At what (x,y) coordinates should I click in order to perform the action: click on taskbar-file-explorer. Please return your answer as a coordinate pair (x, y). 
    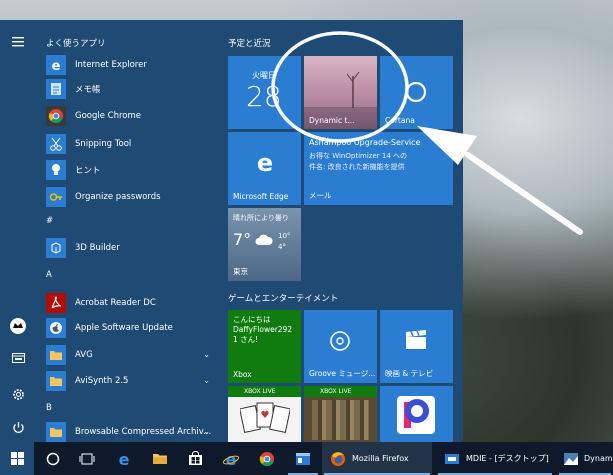
    Looking at the image, I should click on (160, 458).